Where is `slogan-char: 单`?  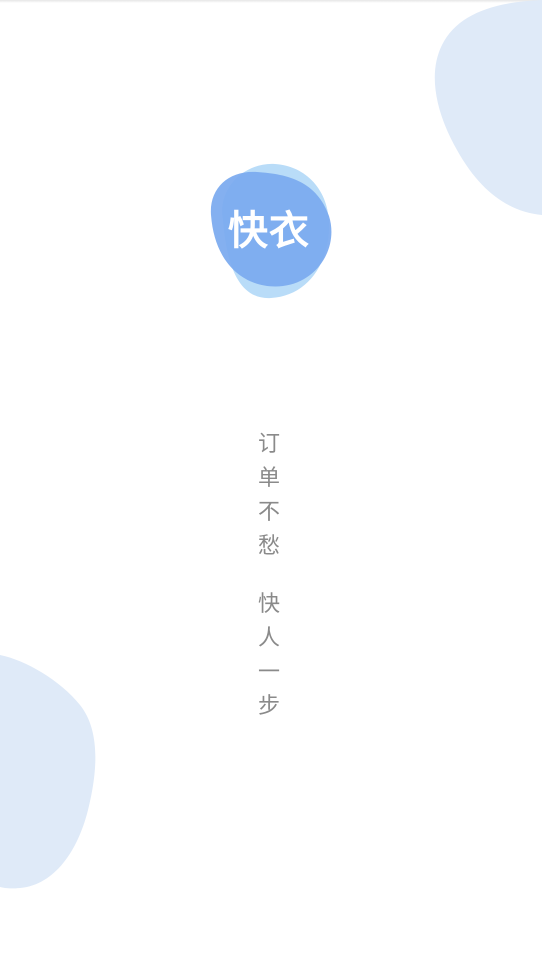 slogan-char: 单 is located at coordinates (268, 478).